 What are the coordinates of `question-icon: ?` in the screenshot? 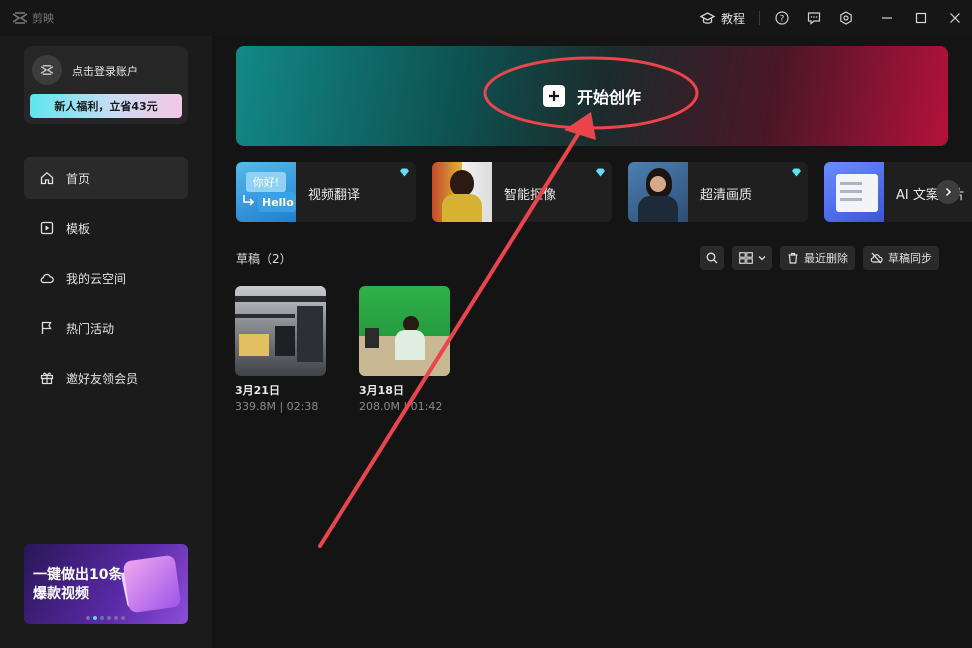 It's located at (782, 18).